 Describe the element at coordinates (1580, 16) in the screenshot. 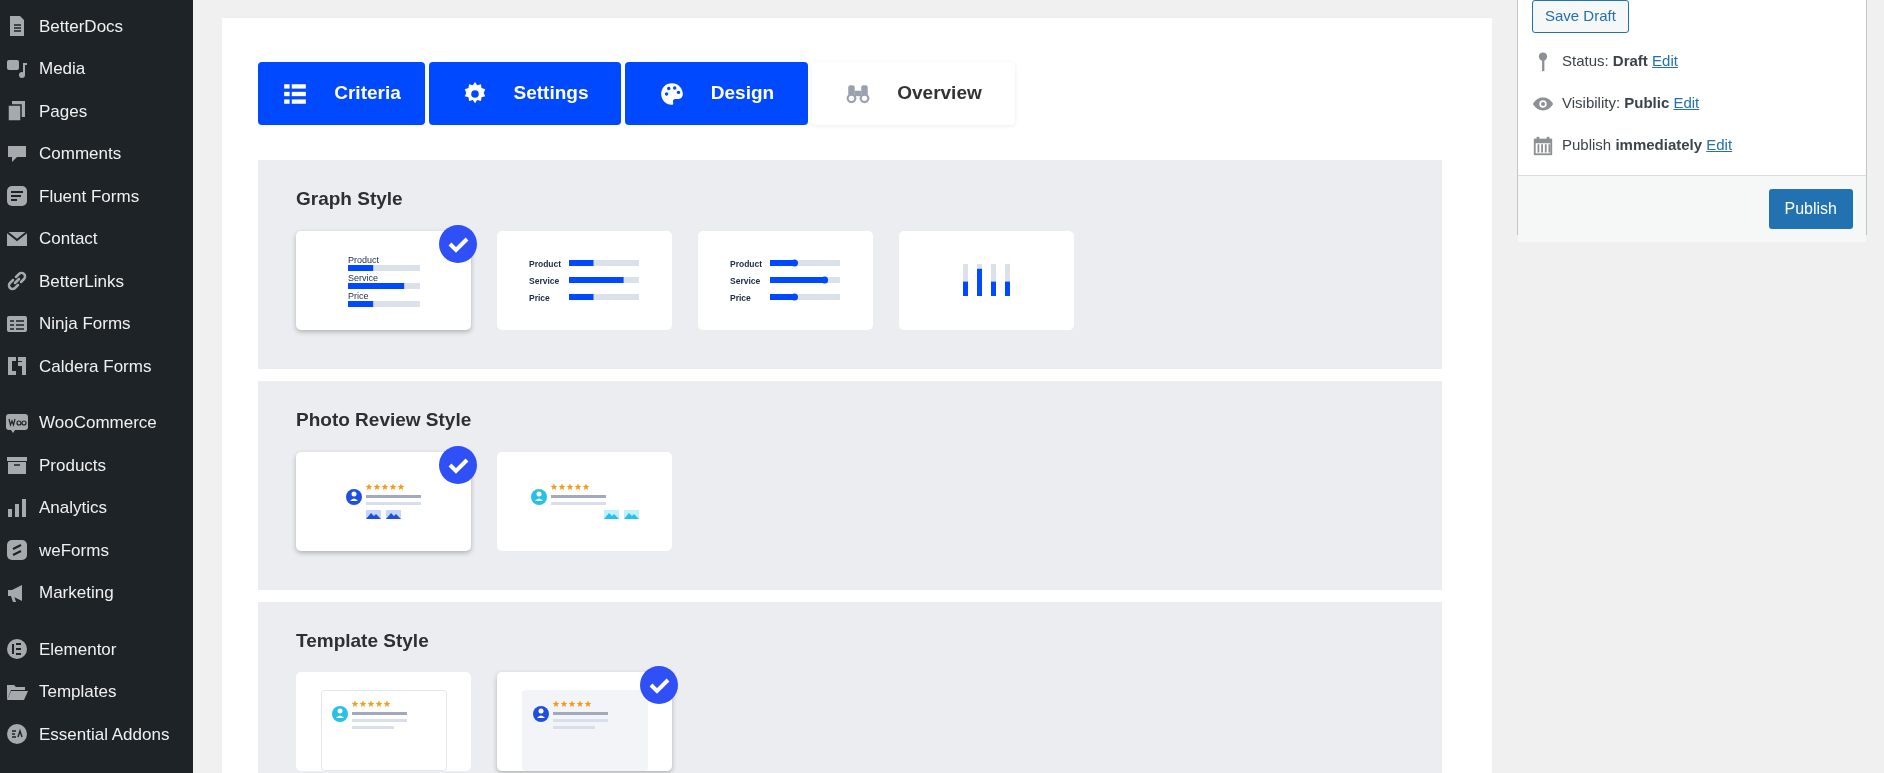

I see `save-draft-button: Save Draft` at that location.